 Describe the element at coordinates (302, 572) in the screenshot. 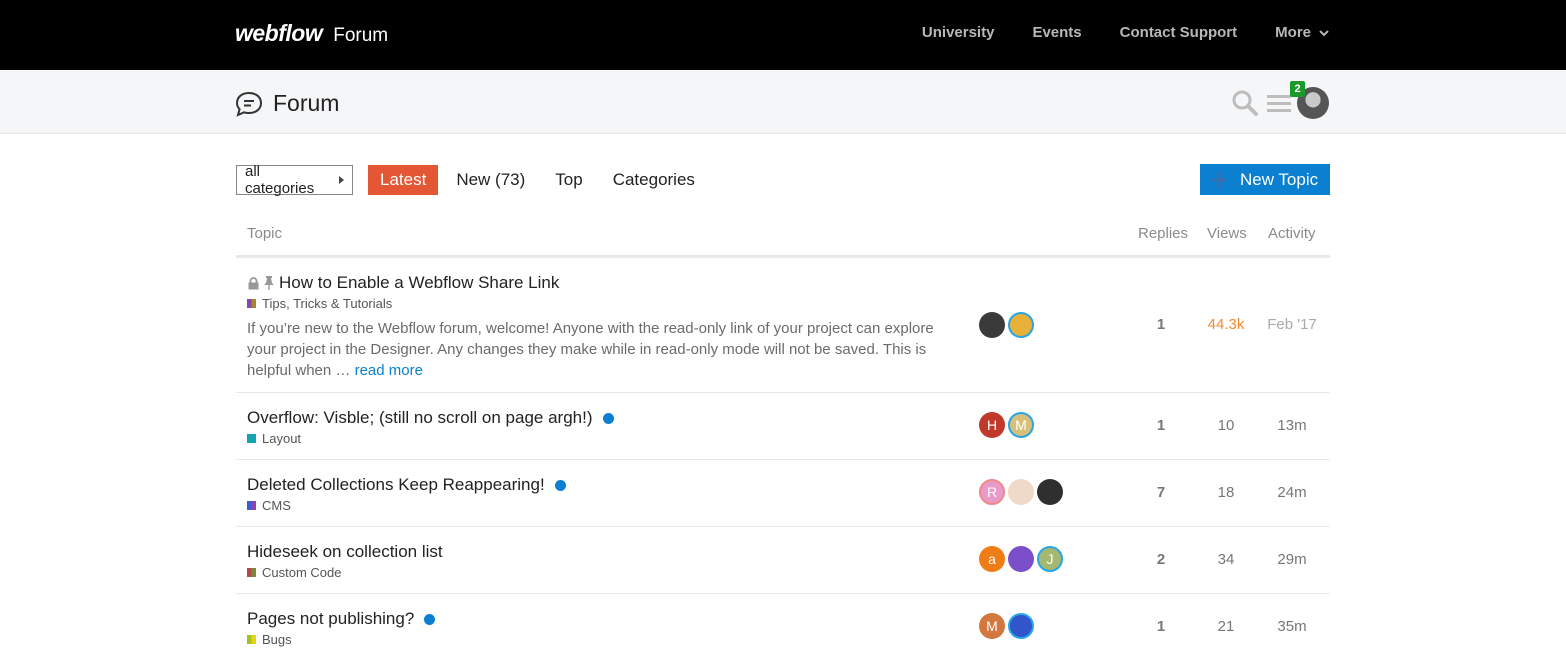

I see `category-label: Custom Code` at that location.